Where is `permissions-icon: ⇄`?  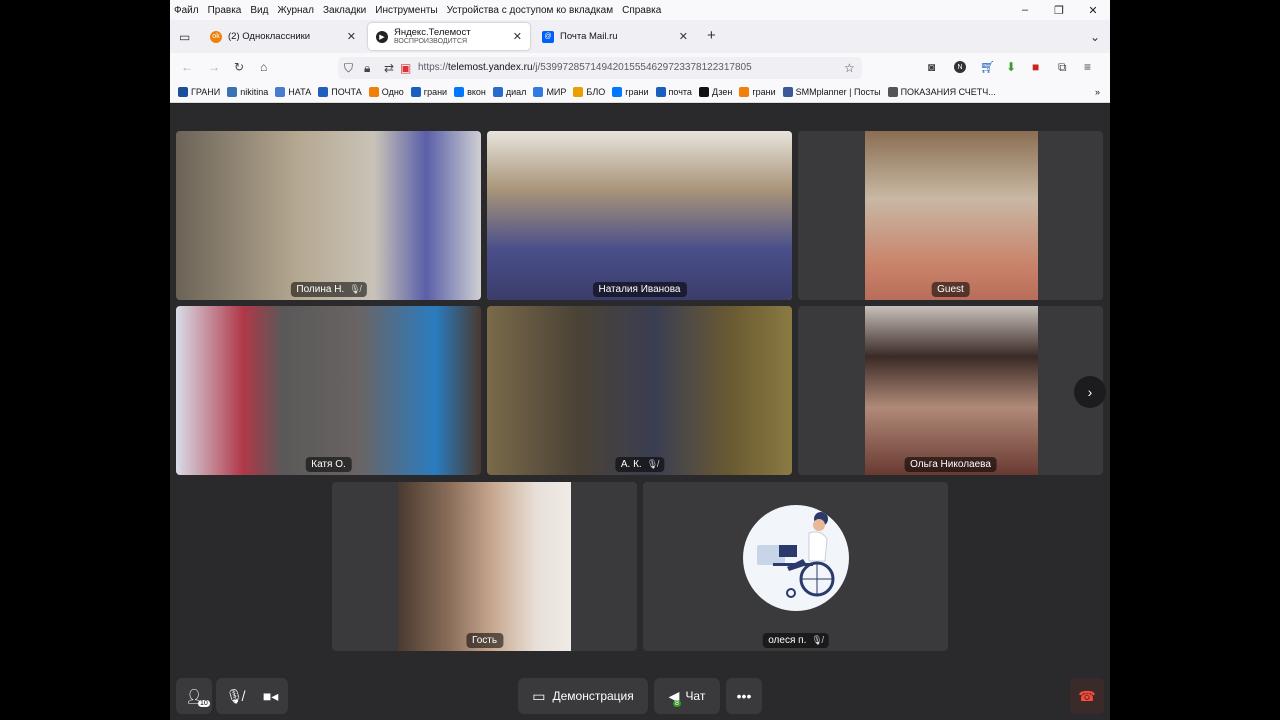
permissions-icon: ⇄ is located at coordinates (389, 68).